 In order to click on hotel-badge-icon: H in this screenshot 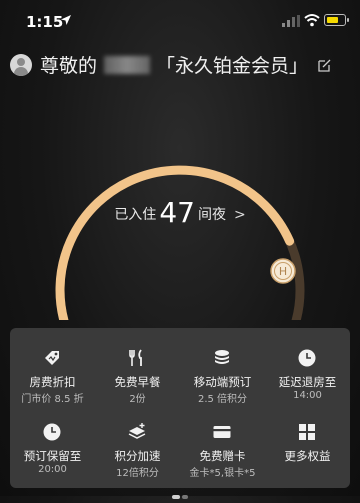, I will do `click(283, 271)`.